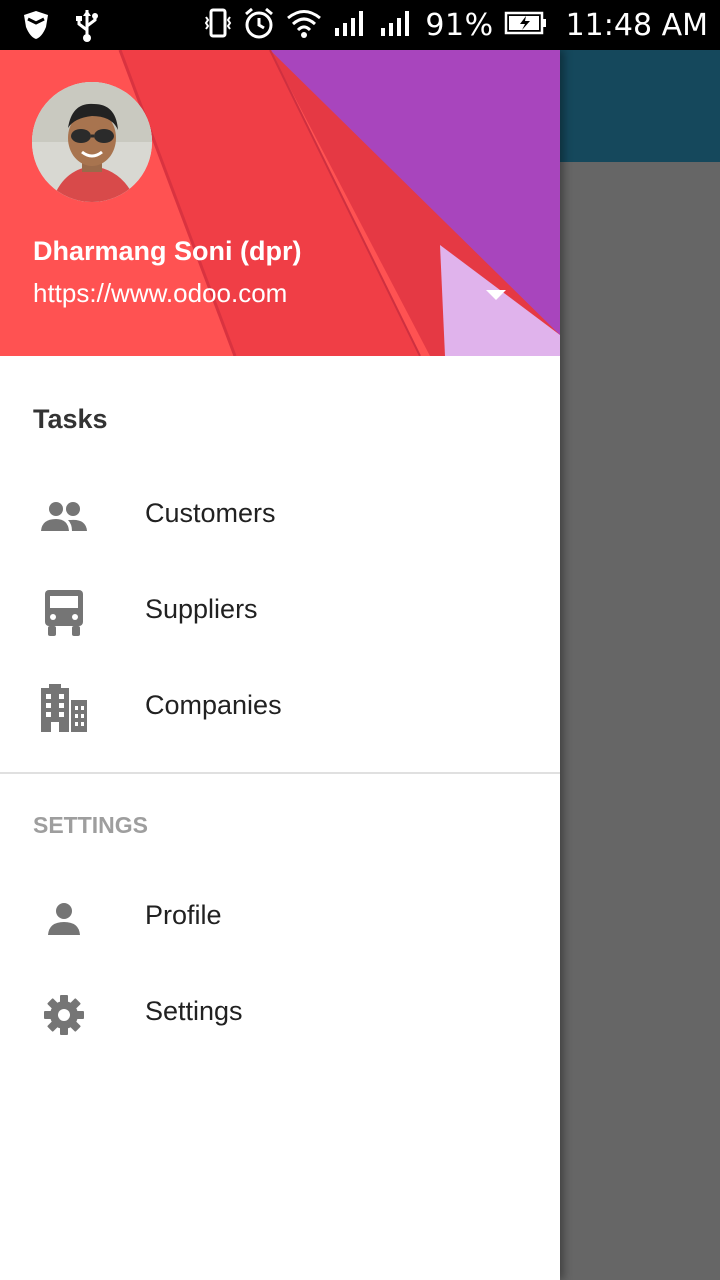 The height and width of the screenshot is (1280, 720). What do you see at coordinates (280, 918) in the screenshot?
I see `nav-item-profile: Profile` at bounding box center [280, 918].